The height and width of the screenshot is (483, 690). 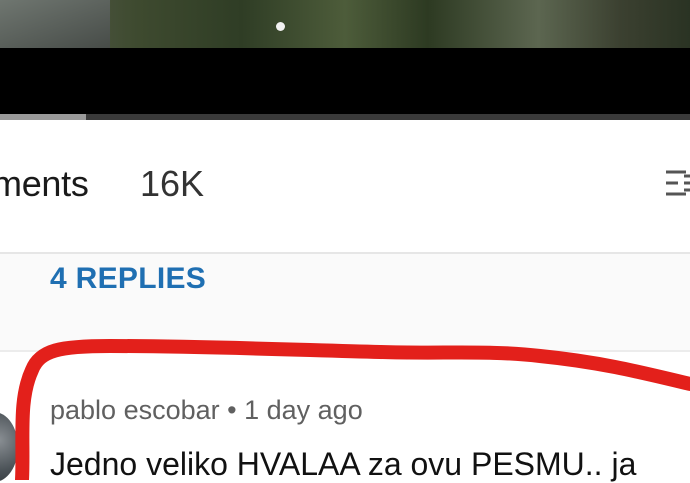 What do you see at coordinates (303, 410) in the screenshot?
I see `comment-time: 1 day ago` at bounding box center [303, 410].